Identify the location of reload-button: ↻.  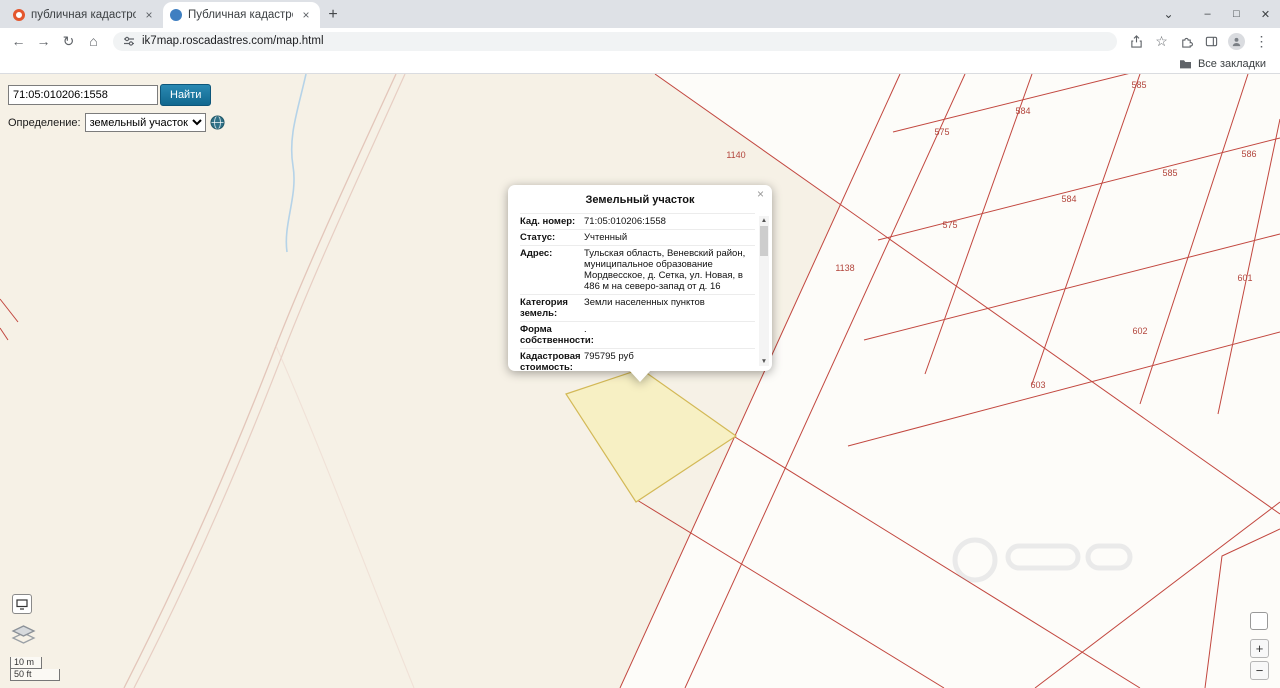
(68, 41).